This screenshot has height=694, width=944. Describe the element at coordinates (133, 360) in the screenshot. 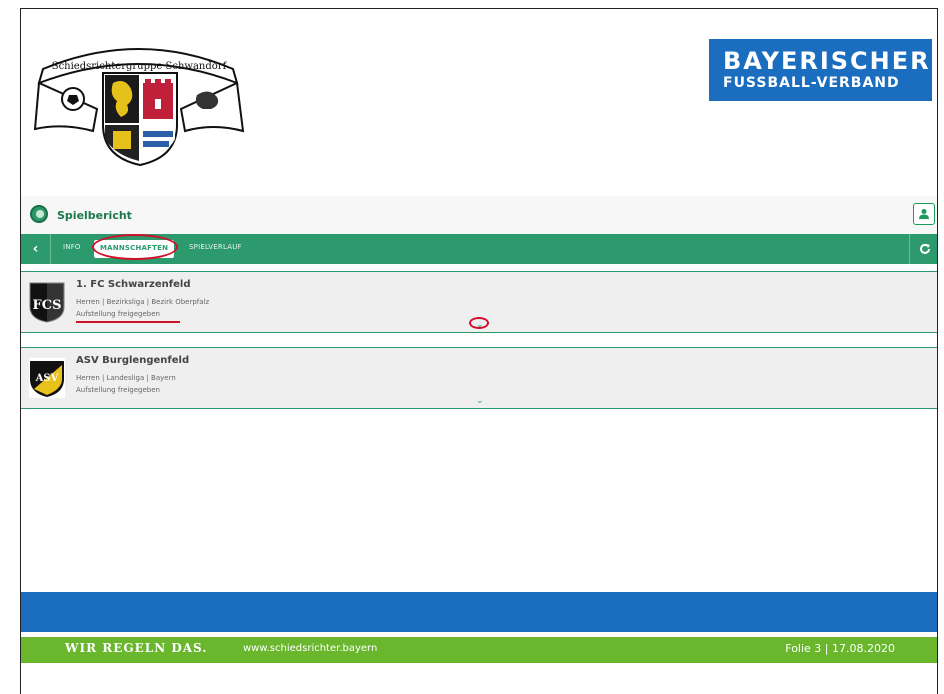

I see `team-name: ASV Burglengenfeld` at that location.